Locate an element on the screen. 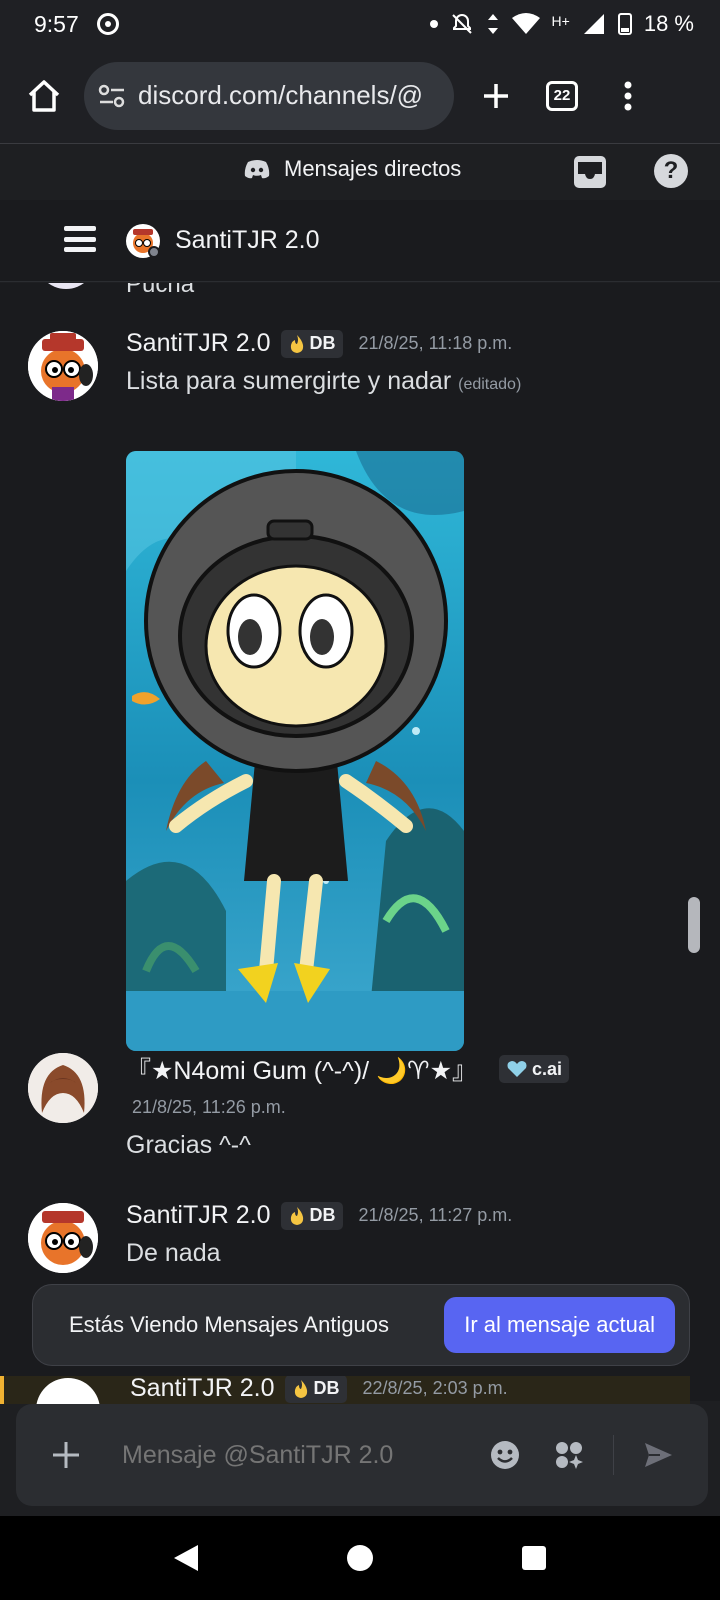  apps-icon is located at coordinates (569, 1455).